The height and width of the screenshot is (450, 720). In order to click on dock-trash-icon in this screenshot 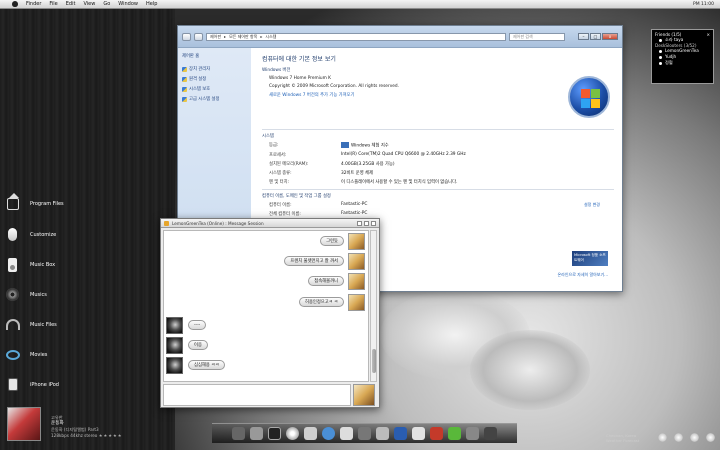, I will do `click(490, 433)`.